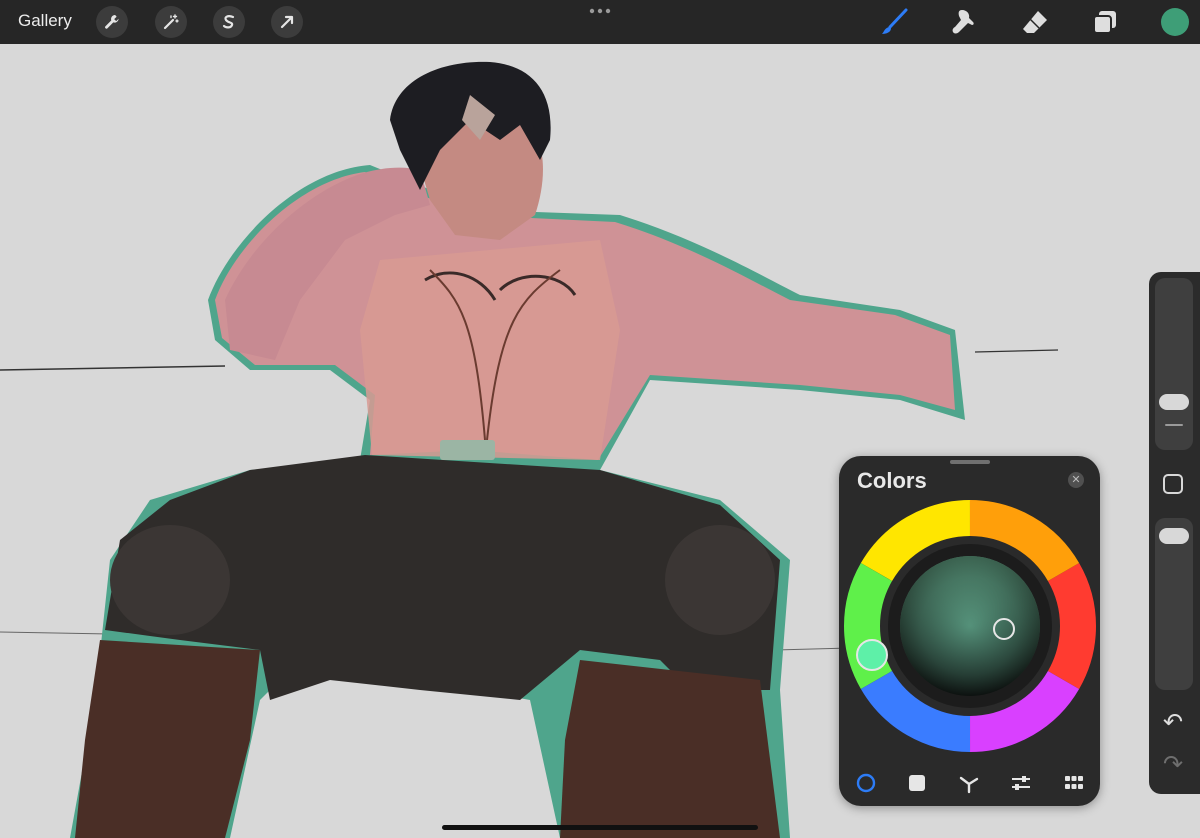  What do you see at coordinates (1174, 425) in the screenshot?
I see `size-indicator` at bounding box center [1174, 425].